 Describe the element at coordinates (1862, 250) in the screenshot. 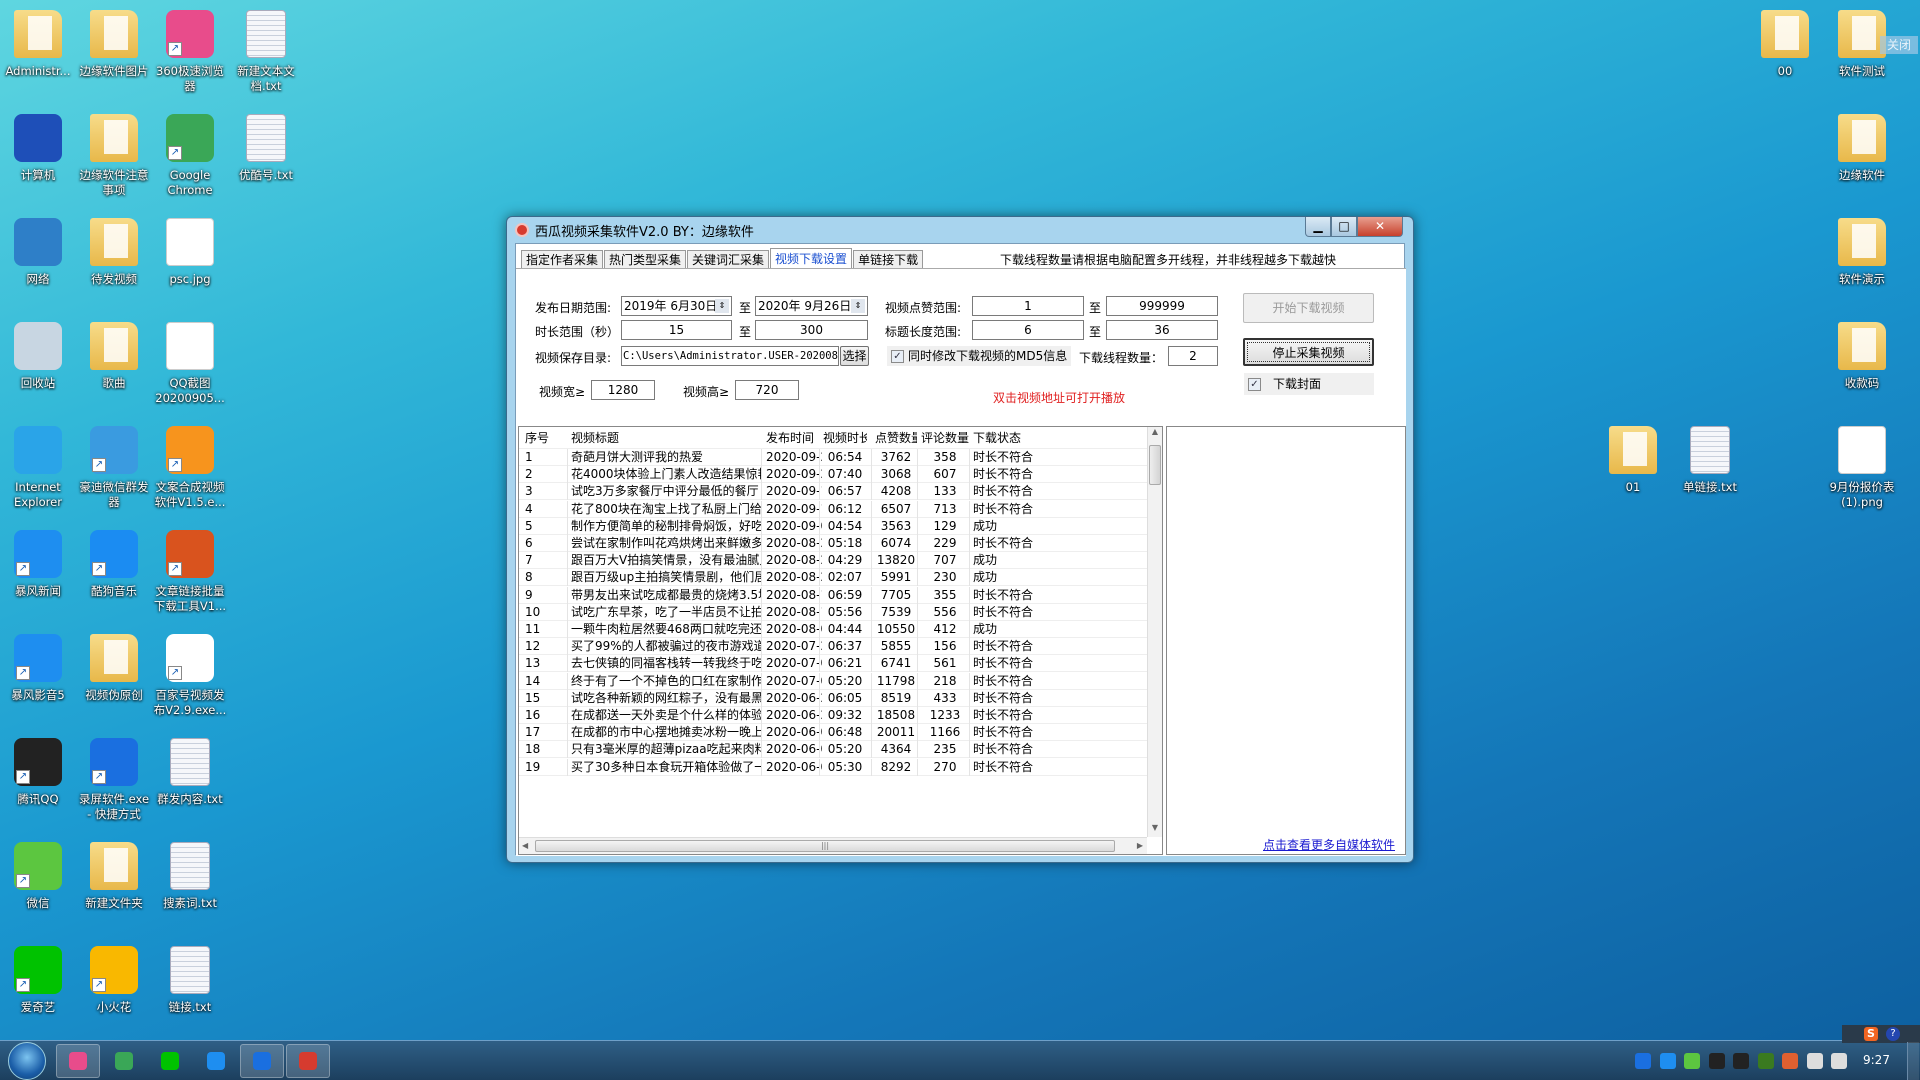

I see `desktop-icon: 软件演示` at that location.